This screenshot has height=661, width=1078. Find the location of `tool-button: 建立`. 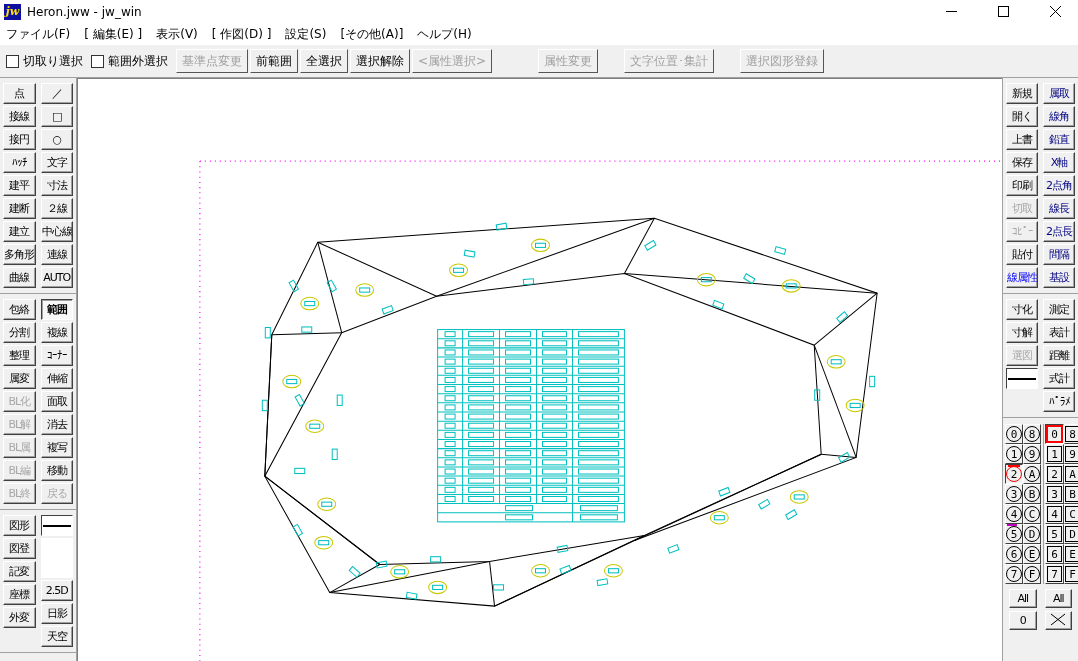

tool-button: 建立 is located at coordinates (19, 231).